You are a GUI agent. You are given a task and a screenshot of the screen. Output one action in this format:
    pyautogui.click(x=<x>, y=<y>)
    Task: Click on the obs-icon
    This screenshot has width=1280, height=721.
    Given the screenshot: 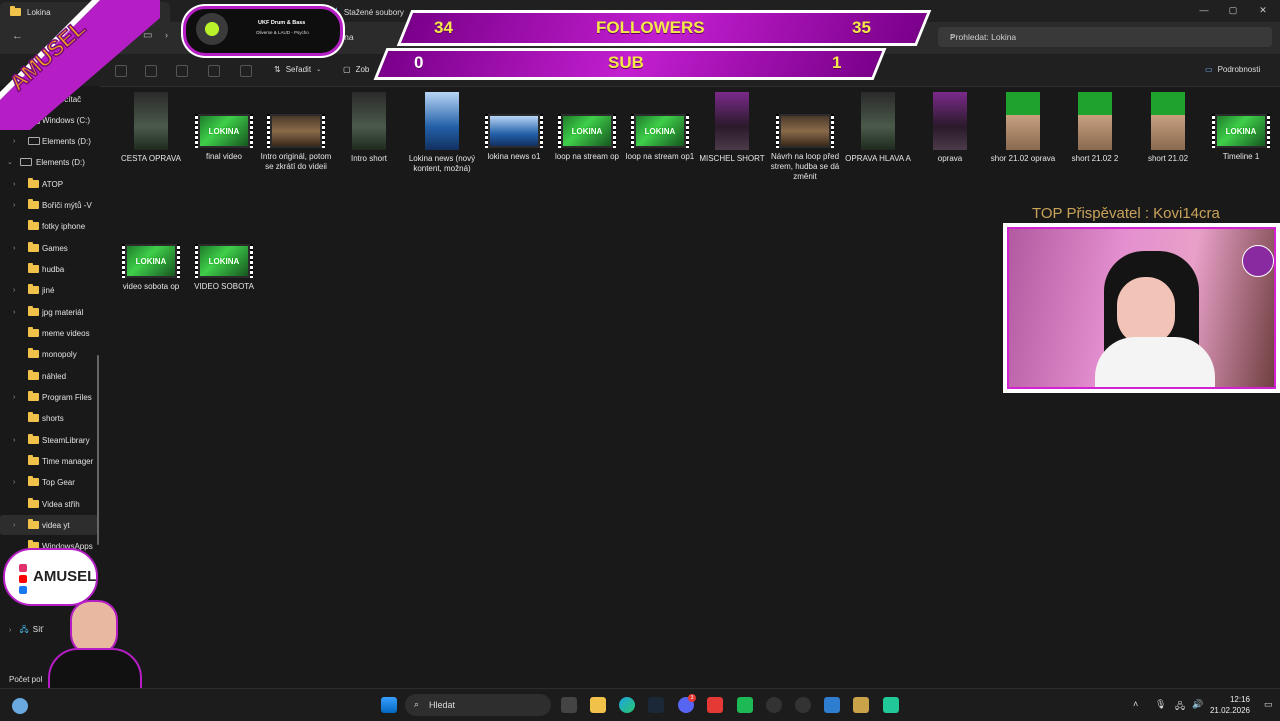 What is the action you would take?
    pyautogui.click(x=774, y=705)
    